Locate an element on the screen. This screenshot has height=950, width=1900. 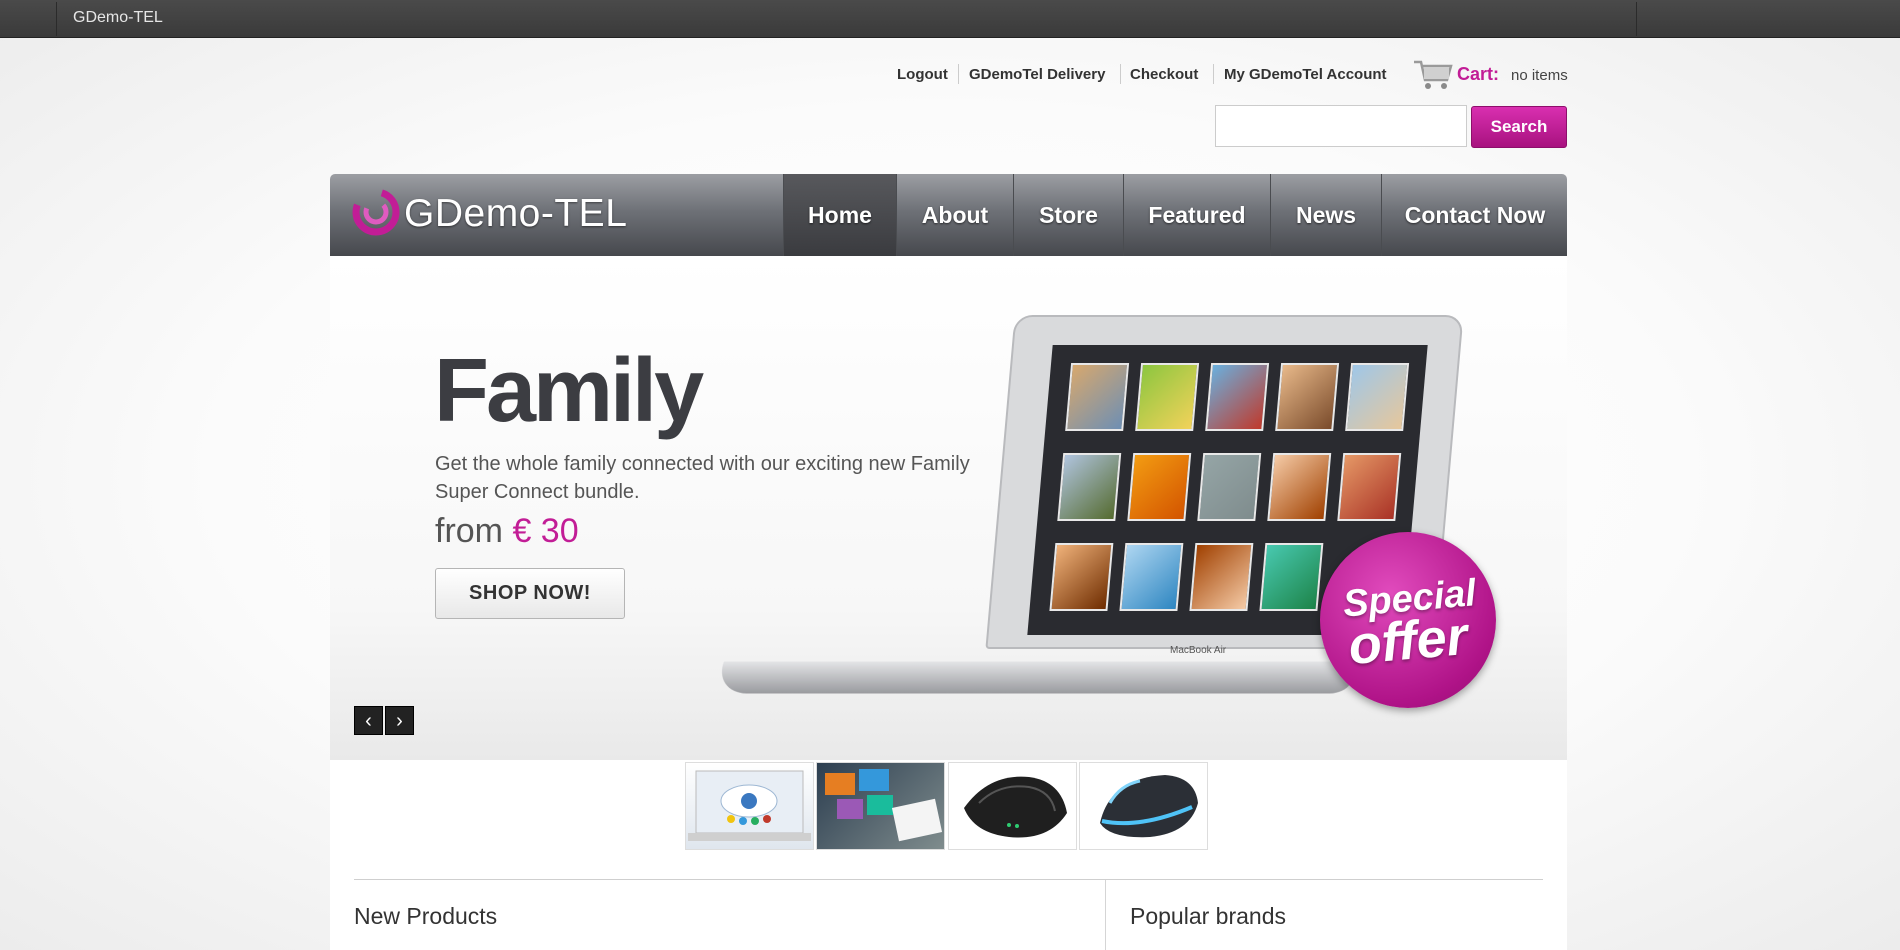
nav-featured: Featured is located at coordinates (1196, 215).